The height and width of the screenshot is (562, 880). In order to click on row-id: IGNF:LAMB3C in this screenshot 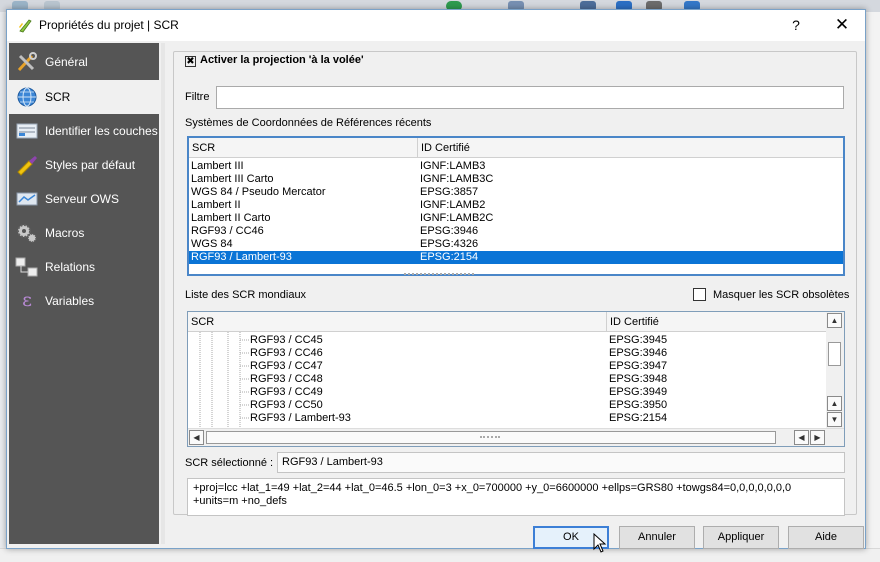, I will do `click(457, 179)`.